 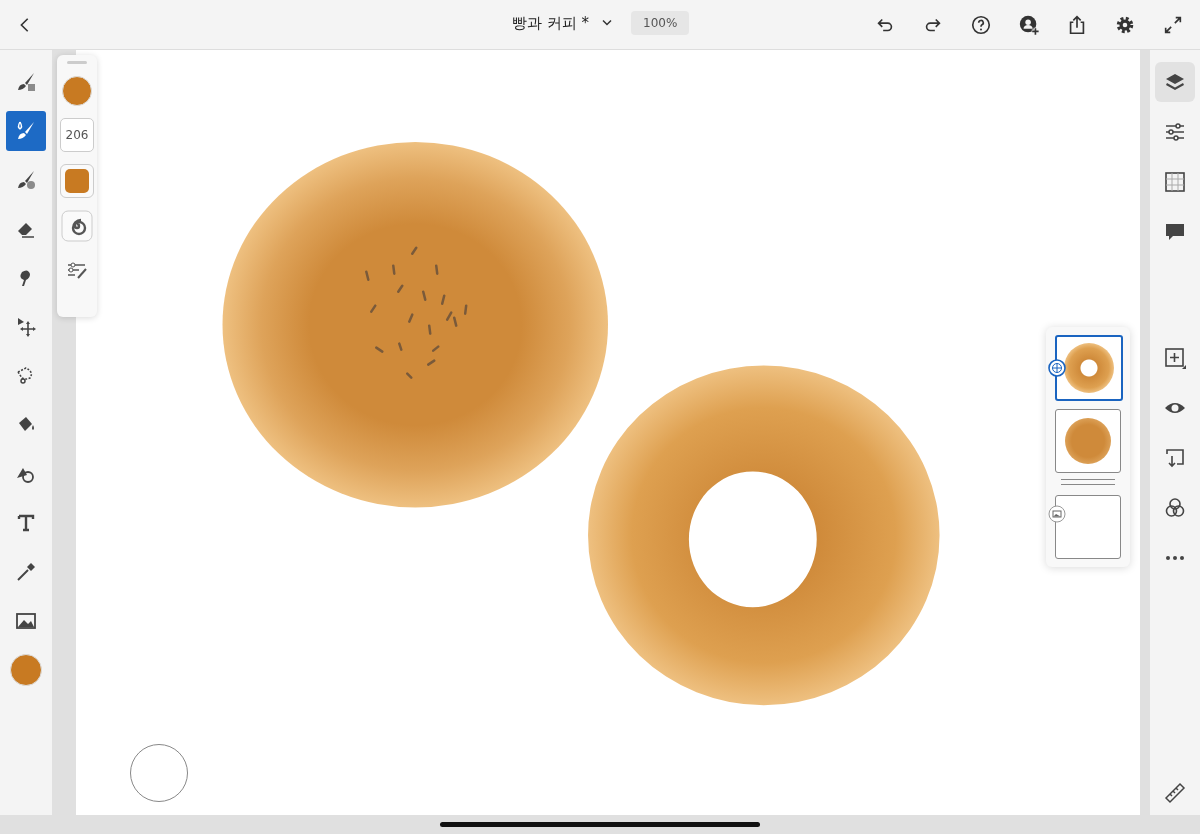 I want to click on spiral-icon, so click(x=77, y=226).